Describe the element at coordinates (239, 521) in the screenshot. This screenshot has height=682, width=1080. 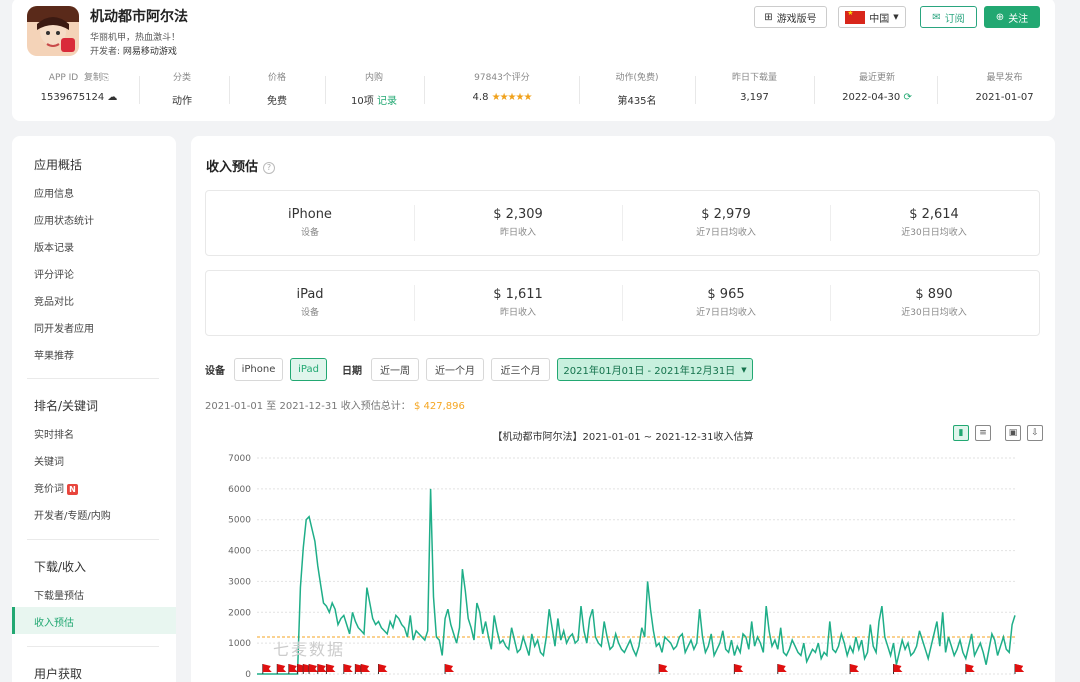
I see `y-tick-label: 5000` at that location.